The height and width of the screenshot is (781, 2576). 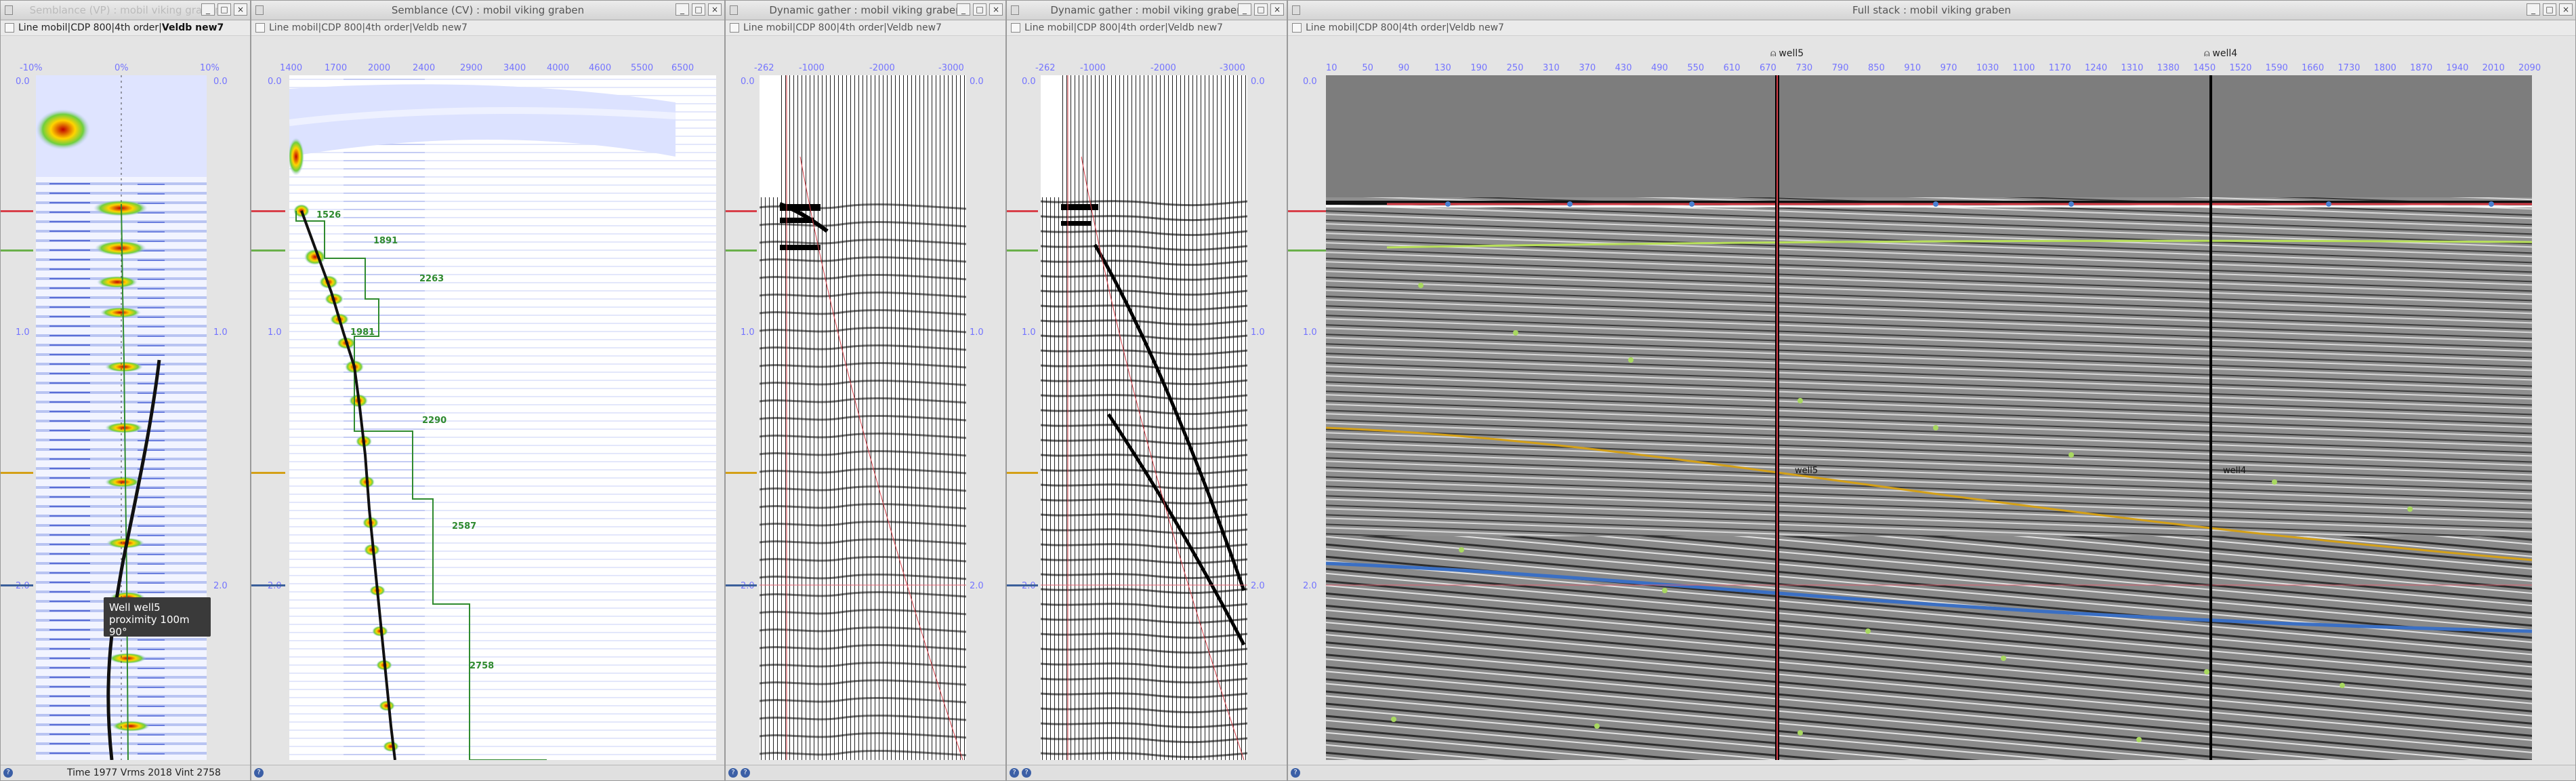 What do you see at coordinates (1551, 68) in the screenshot?
I see `x-tick: 310` at bounding box center [1551, 68].